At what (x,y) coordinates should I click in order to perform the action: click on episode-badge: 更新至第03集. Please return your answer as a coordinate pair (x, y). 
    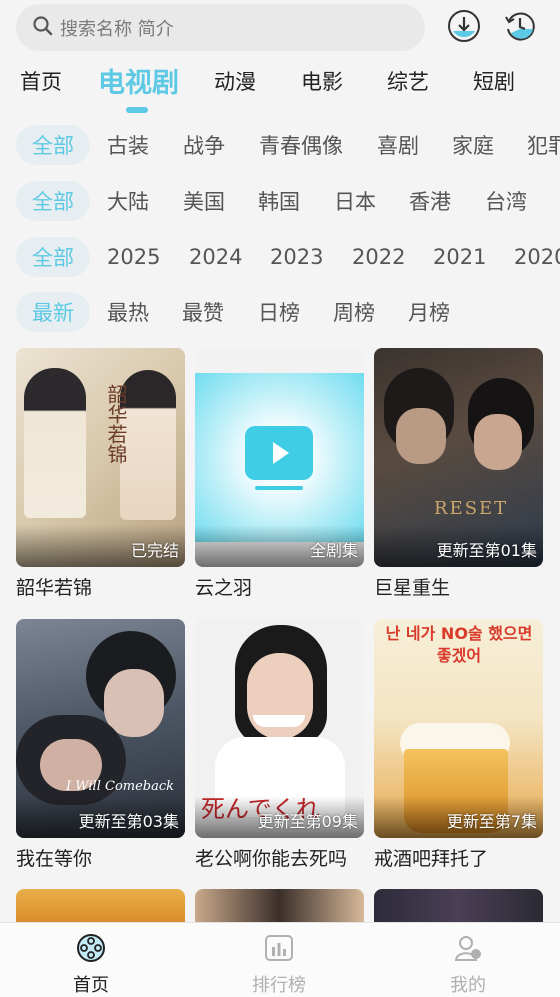
    Looking at the image, I should click on (128, 821).